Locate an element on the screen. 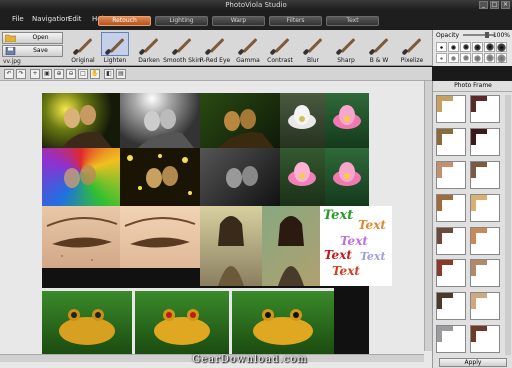  actual-size-icon: □ is located at coordinates (83, 74).